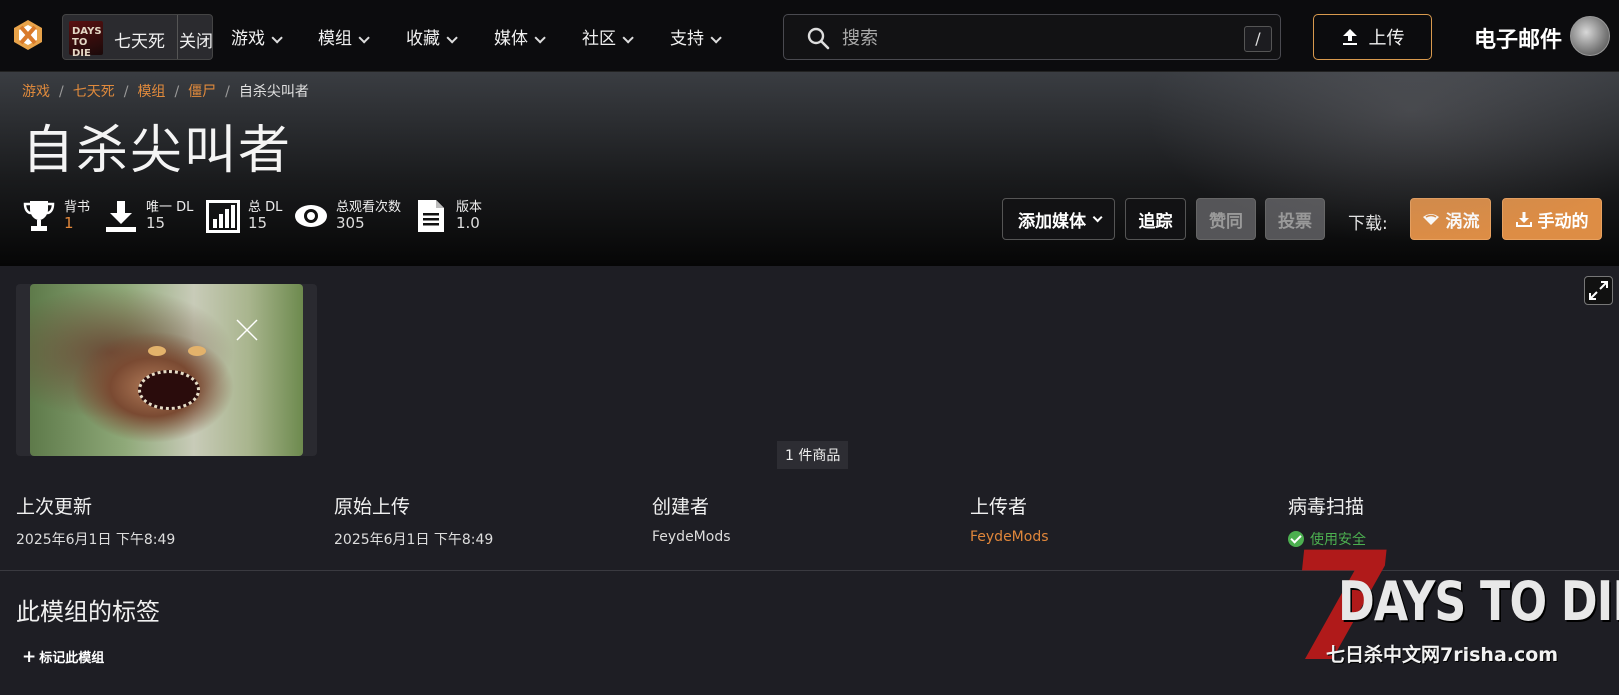 This screenshot has height=695, width=1619. What do you see at coordinates (247, 330) in the screenshot?
I see `close-x-icon` at bounding box center [247, 330].